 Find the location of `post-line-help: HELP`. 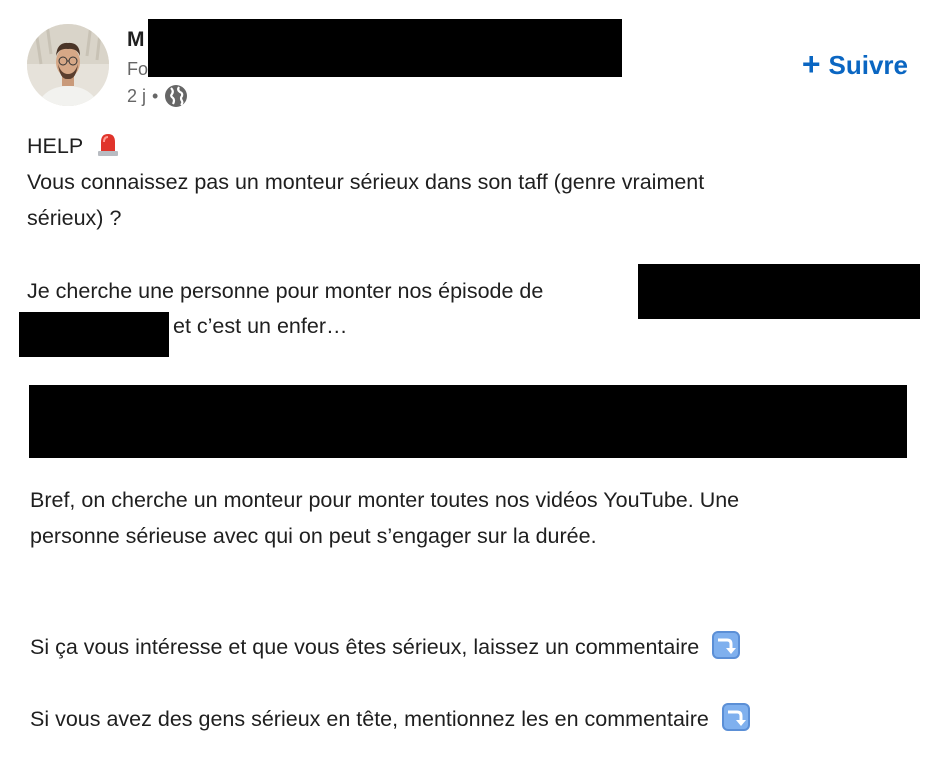

post-line-help: HELP is located at coordinates (73, 146).